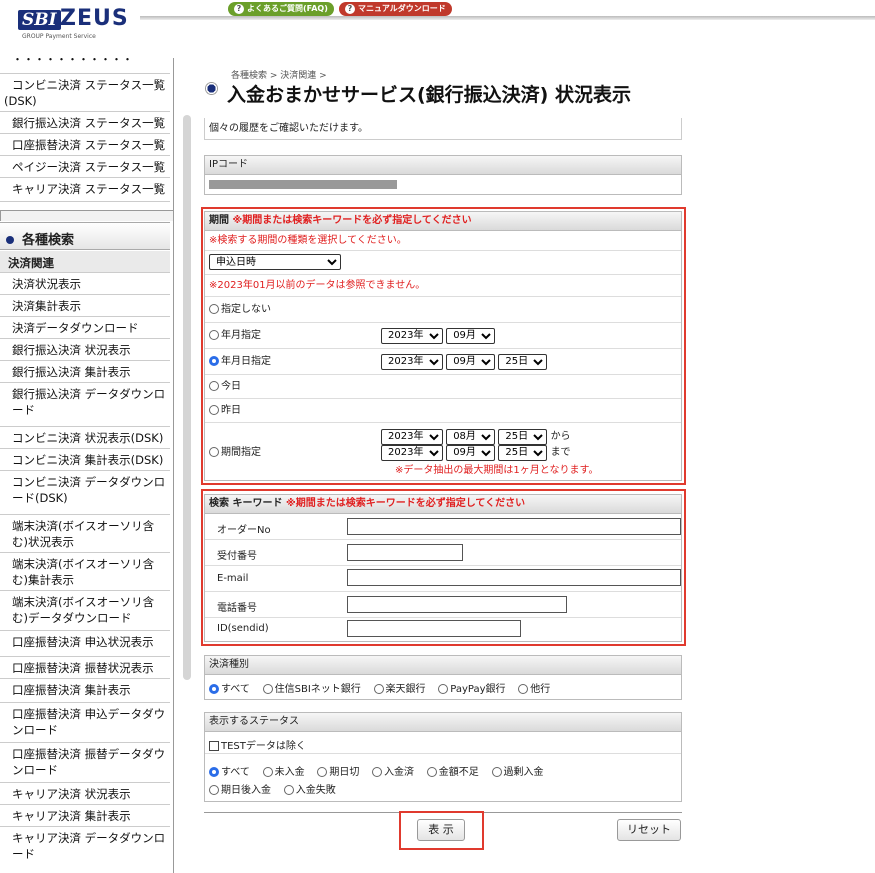  I want to click on sidebar-item-bank-summary: 銀行振込決済 集計表示, so click(85, 372).